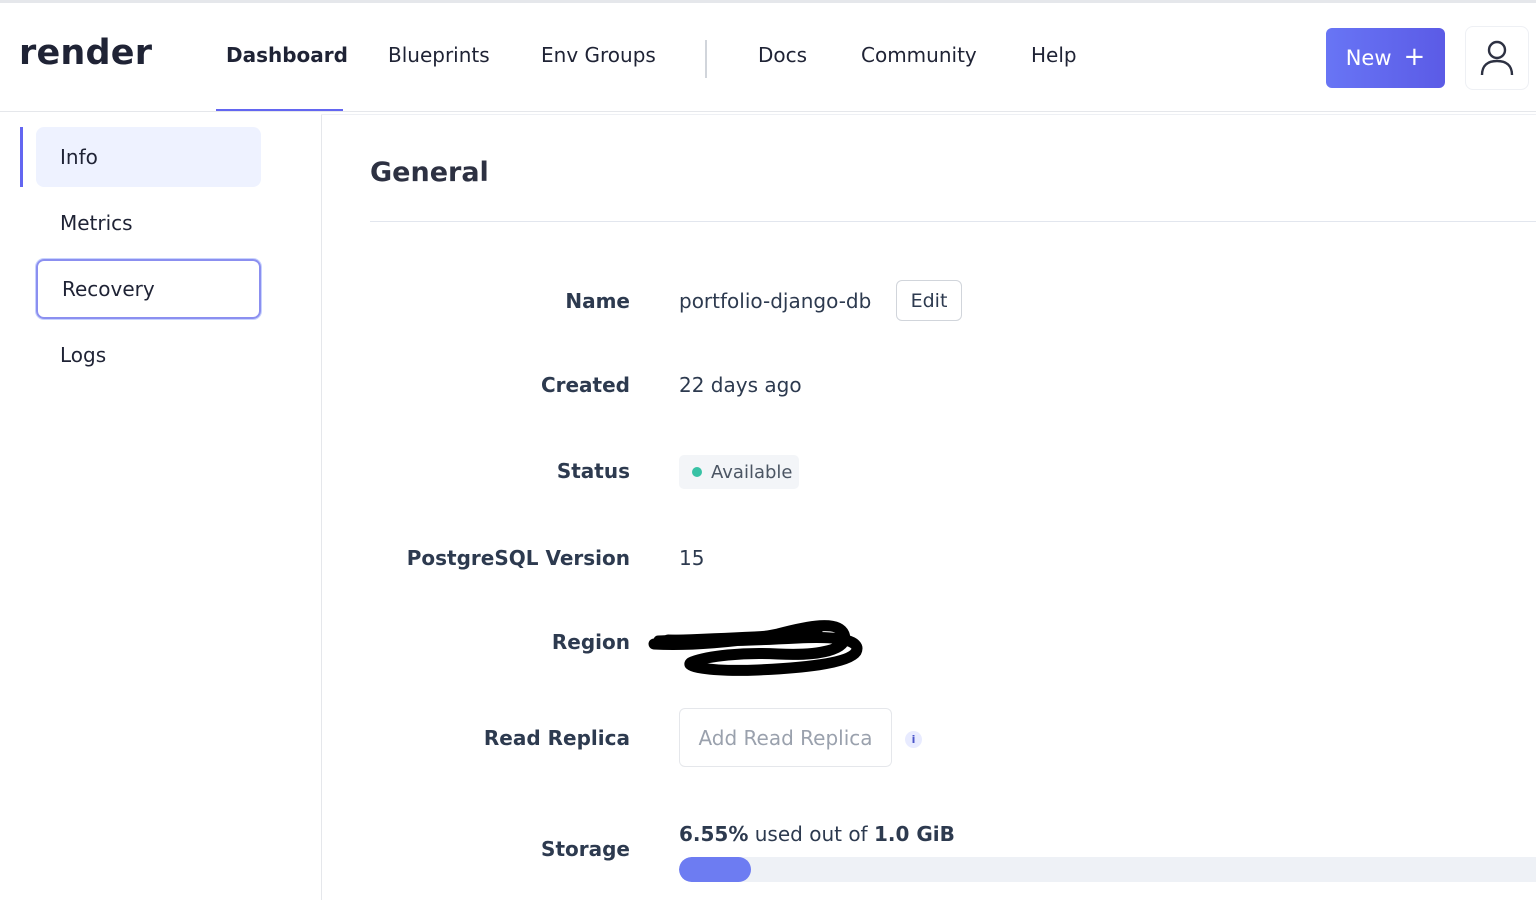 The image size is (1536, 900). What do you see at coordinates (585, 385) in the screenshot?
I see `created-label: Created` at bounding box center [585, 385].